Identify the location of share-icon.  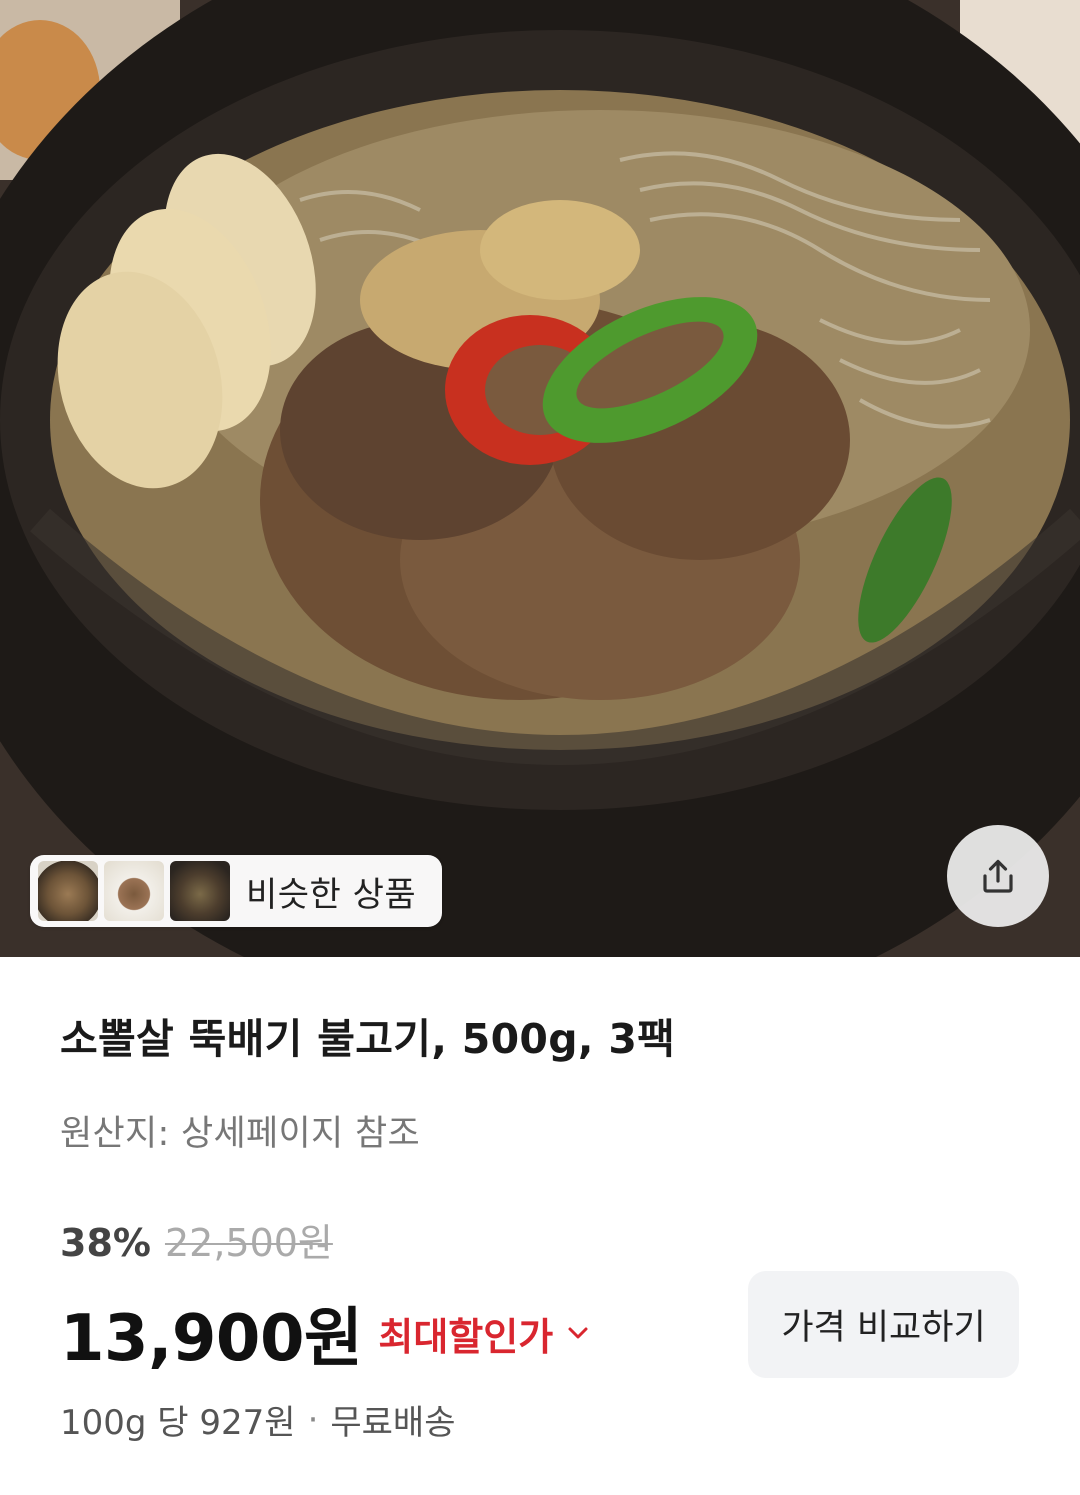
(998, 876).